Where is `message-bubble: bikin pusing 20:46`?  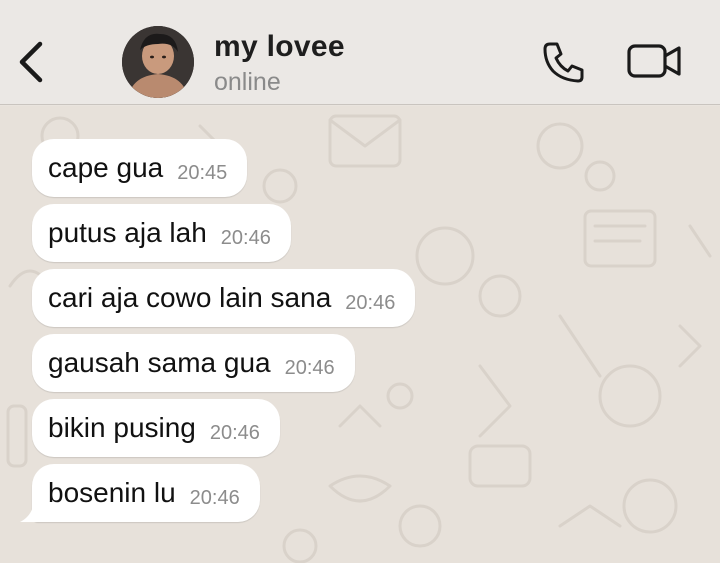
message-bubble: bikin pusing 20:46 is located at coordinates (156, 428).